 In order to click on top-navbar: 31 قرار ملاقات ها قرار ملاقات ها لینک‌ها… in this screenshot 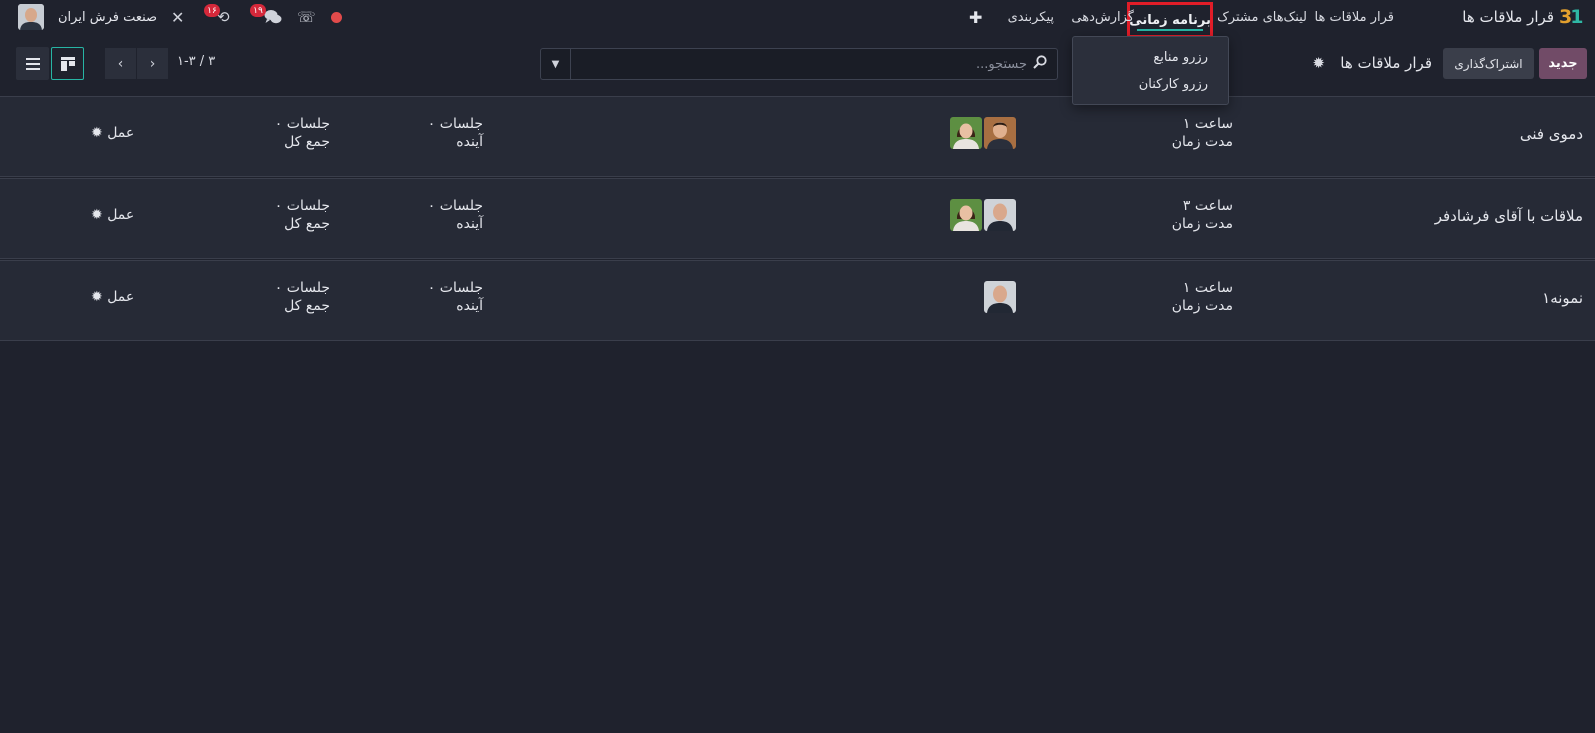, I will do `click(797, 19)`.